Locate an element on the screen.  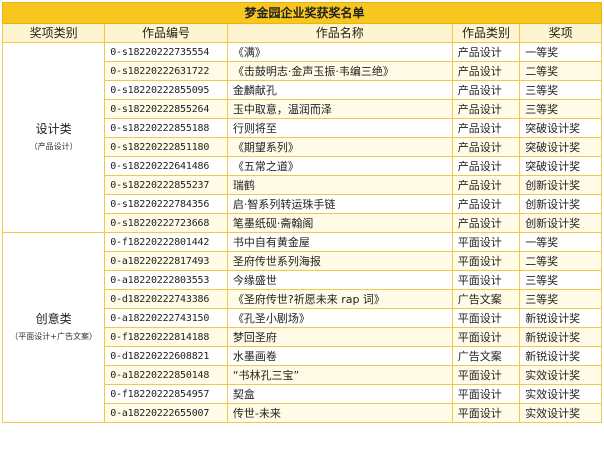
work-id-cell: 0-a18220222817493 is located at coordinates (166, 261).